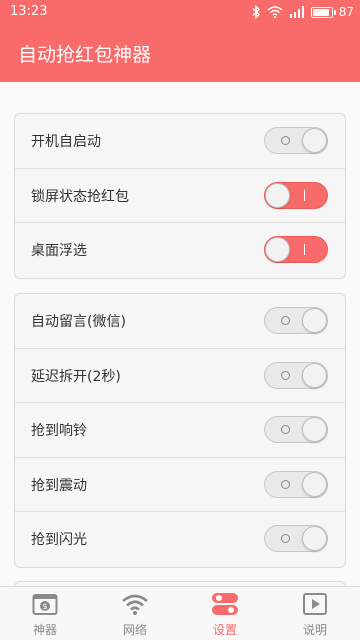  What do you see at coordinates (180, 12) in the screenshot?
I see `status-bar: 13:23 87` at bounding box center [180, 12].